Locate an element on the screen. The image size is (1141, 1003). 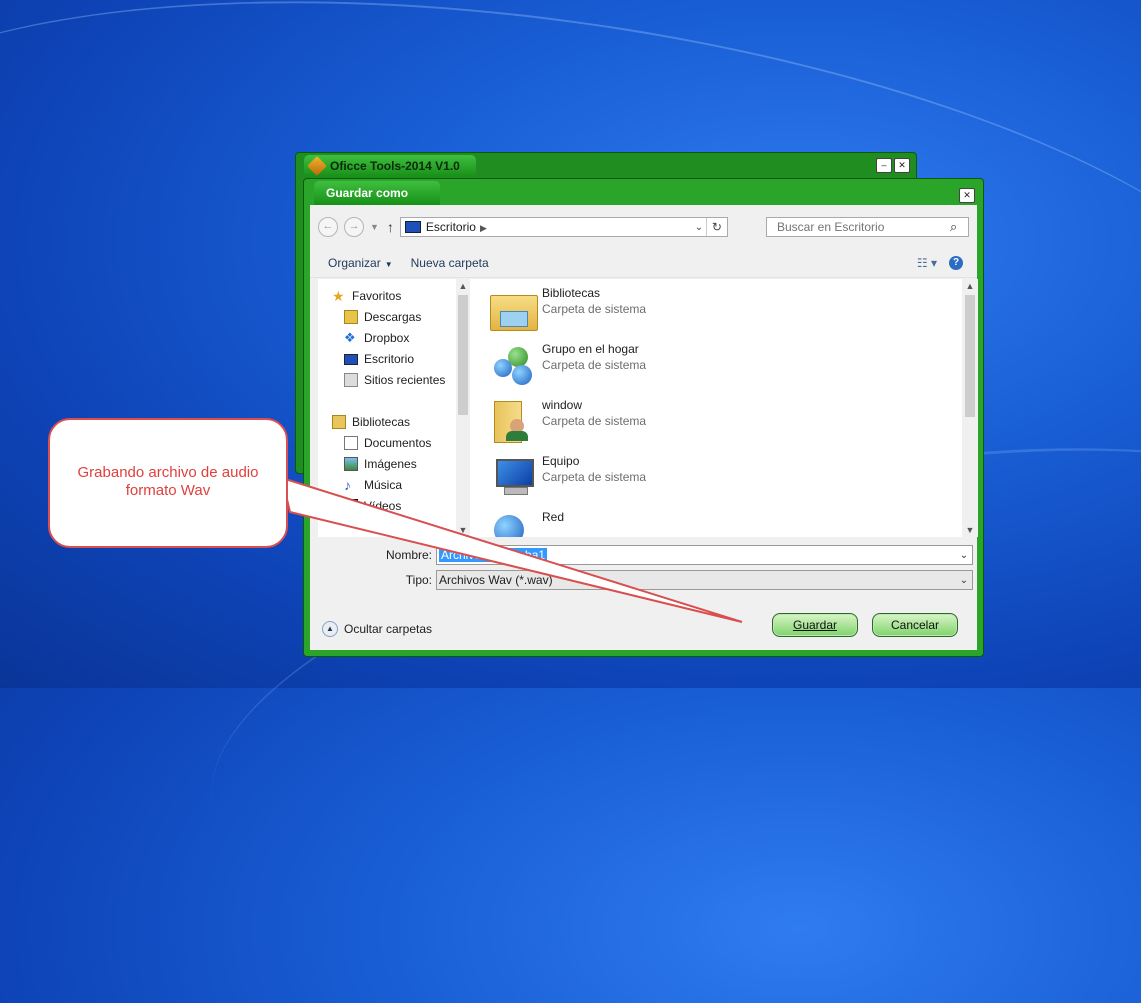
file-list-scrollbar: ▲ ▼ is located at coordinates (970, 408).